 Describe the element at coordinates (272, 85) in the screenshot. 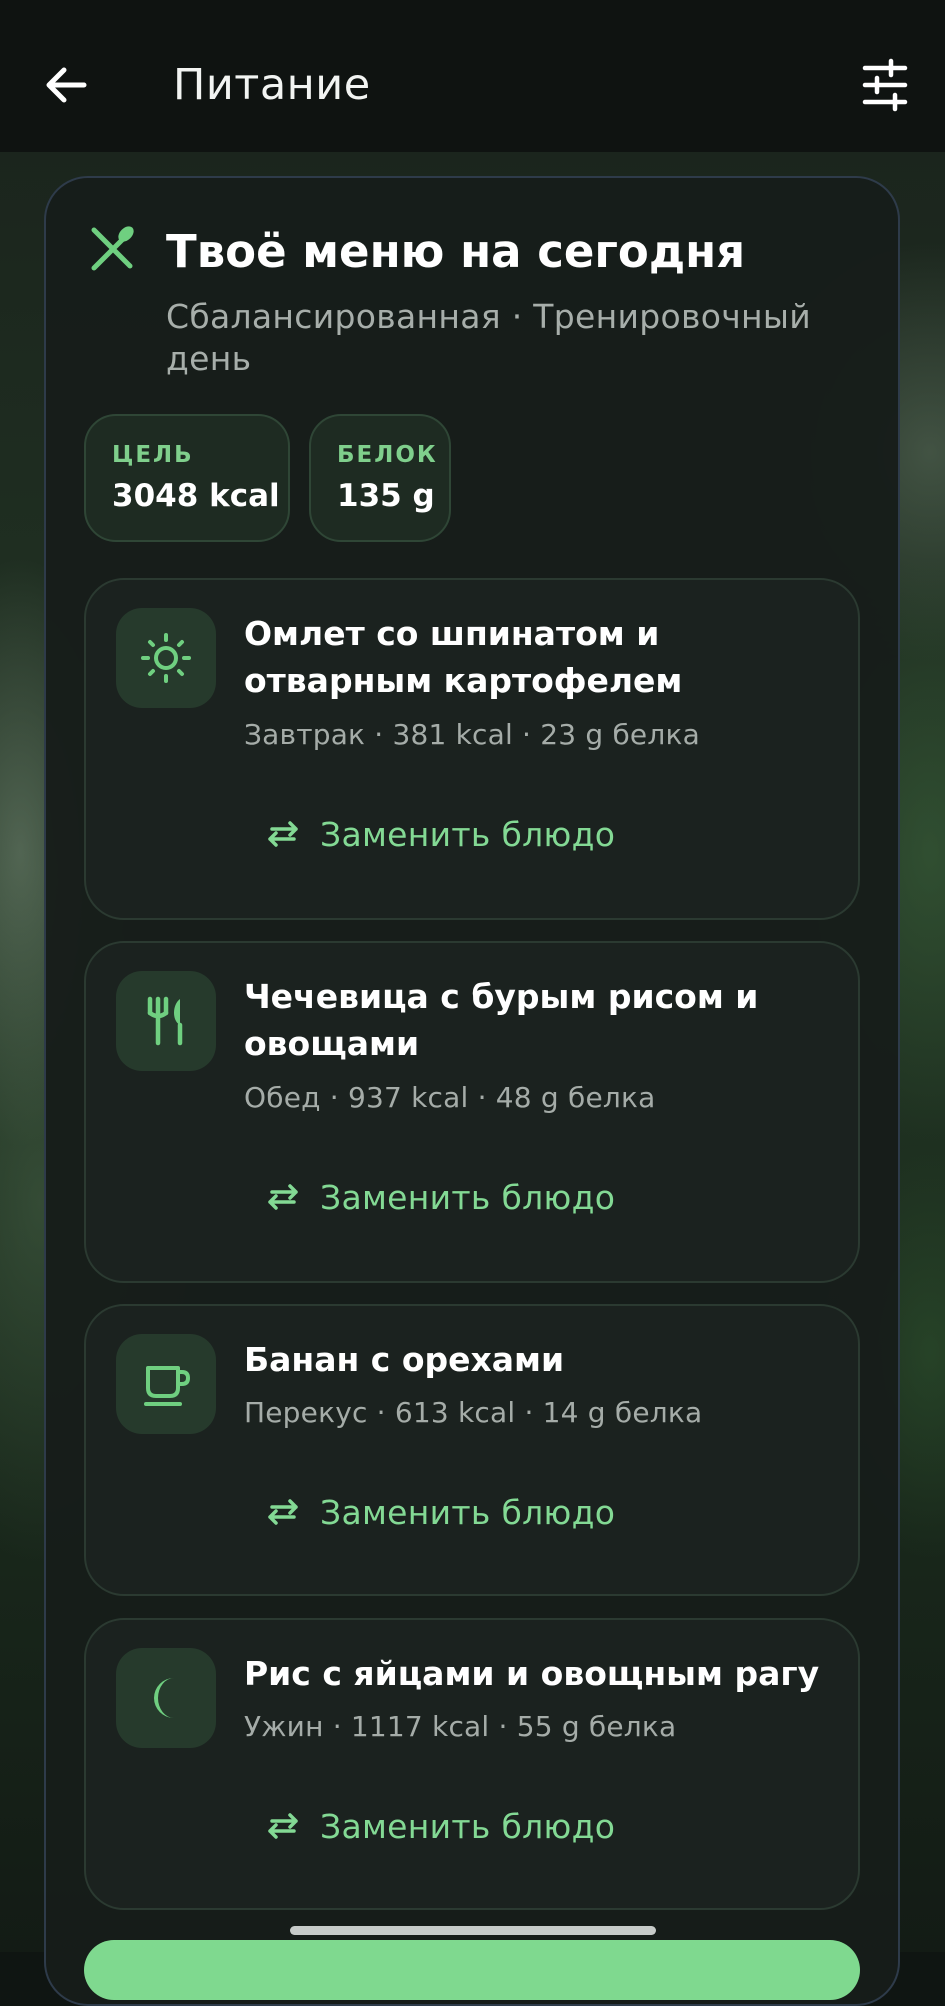

I see `page-title: Питание` at that location.